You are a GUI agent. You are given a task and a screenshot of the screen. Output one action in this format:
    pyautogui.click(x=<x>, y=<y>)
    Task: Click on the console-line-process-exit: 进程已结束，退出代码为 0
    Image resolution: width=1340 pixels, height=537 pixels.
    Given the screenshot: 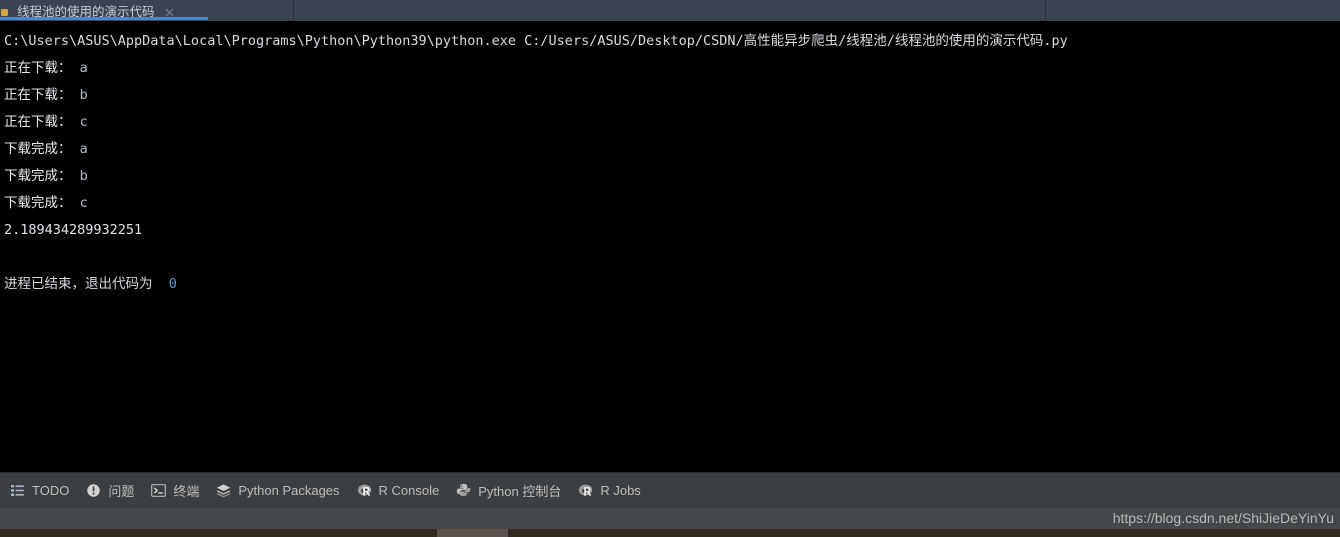 What is the action you would take?
    pyautogui.click(x=672, y=284)
    